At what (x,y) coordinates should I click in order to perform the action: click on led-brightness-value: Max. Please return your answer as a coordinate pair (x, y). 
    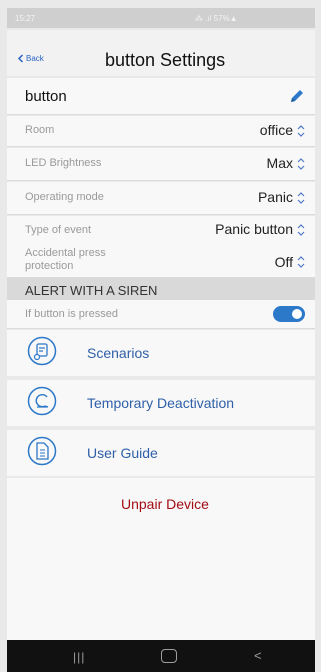
    Looking at the image, I should click on (279, 163).